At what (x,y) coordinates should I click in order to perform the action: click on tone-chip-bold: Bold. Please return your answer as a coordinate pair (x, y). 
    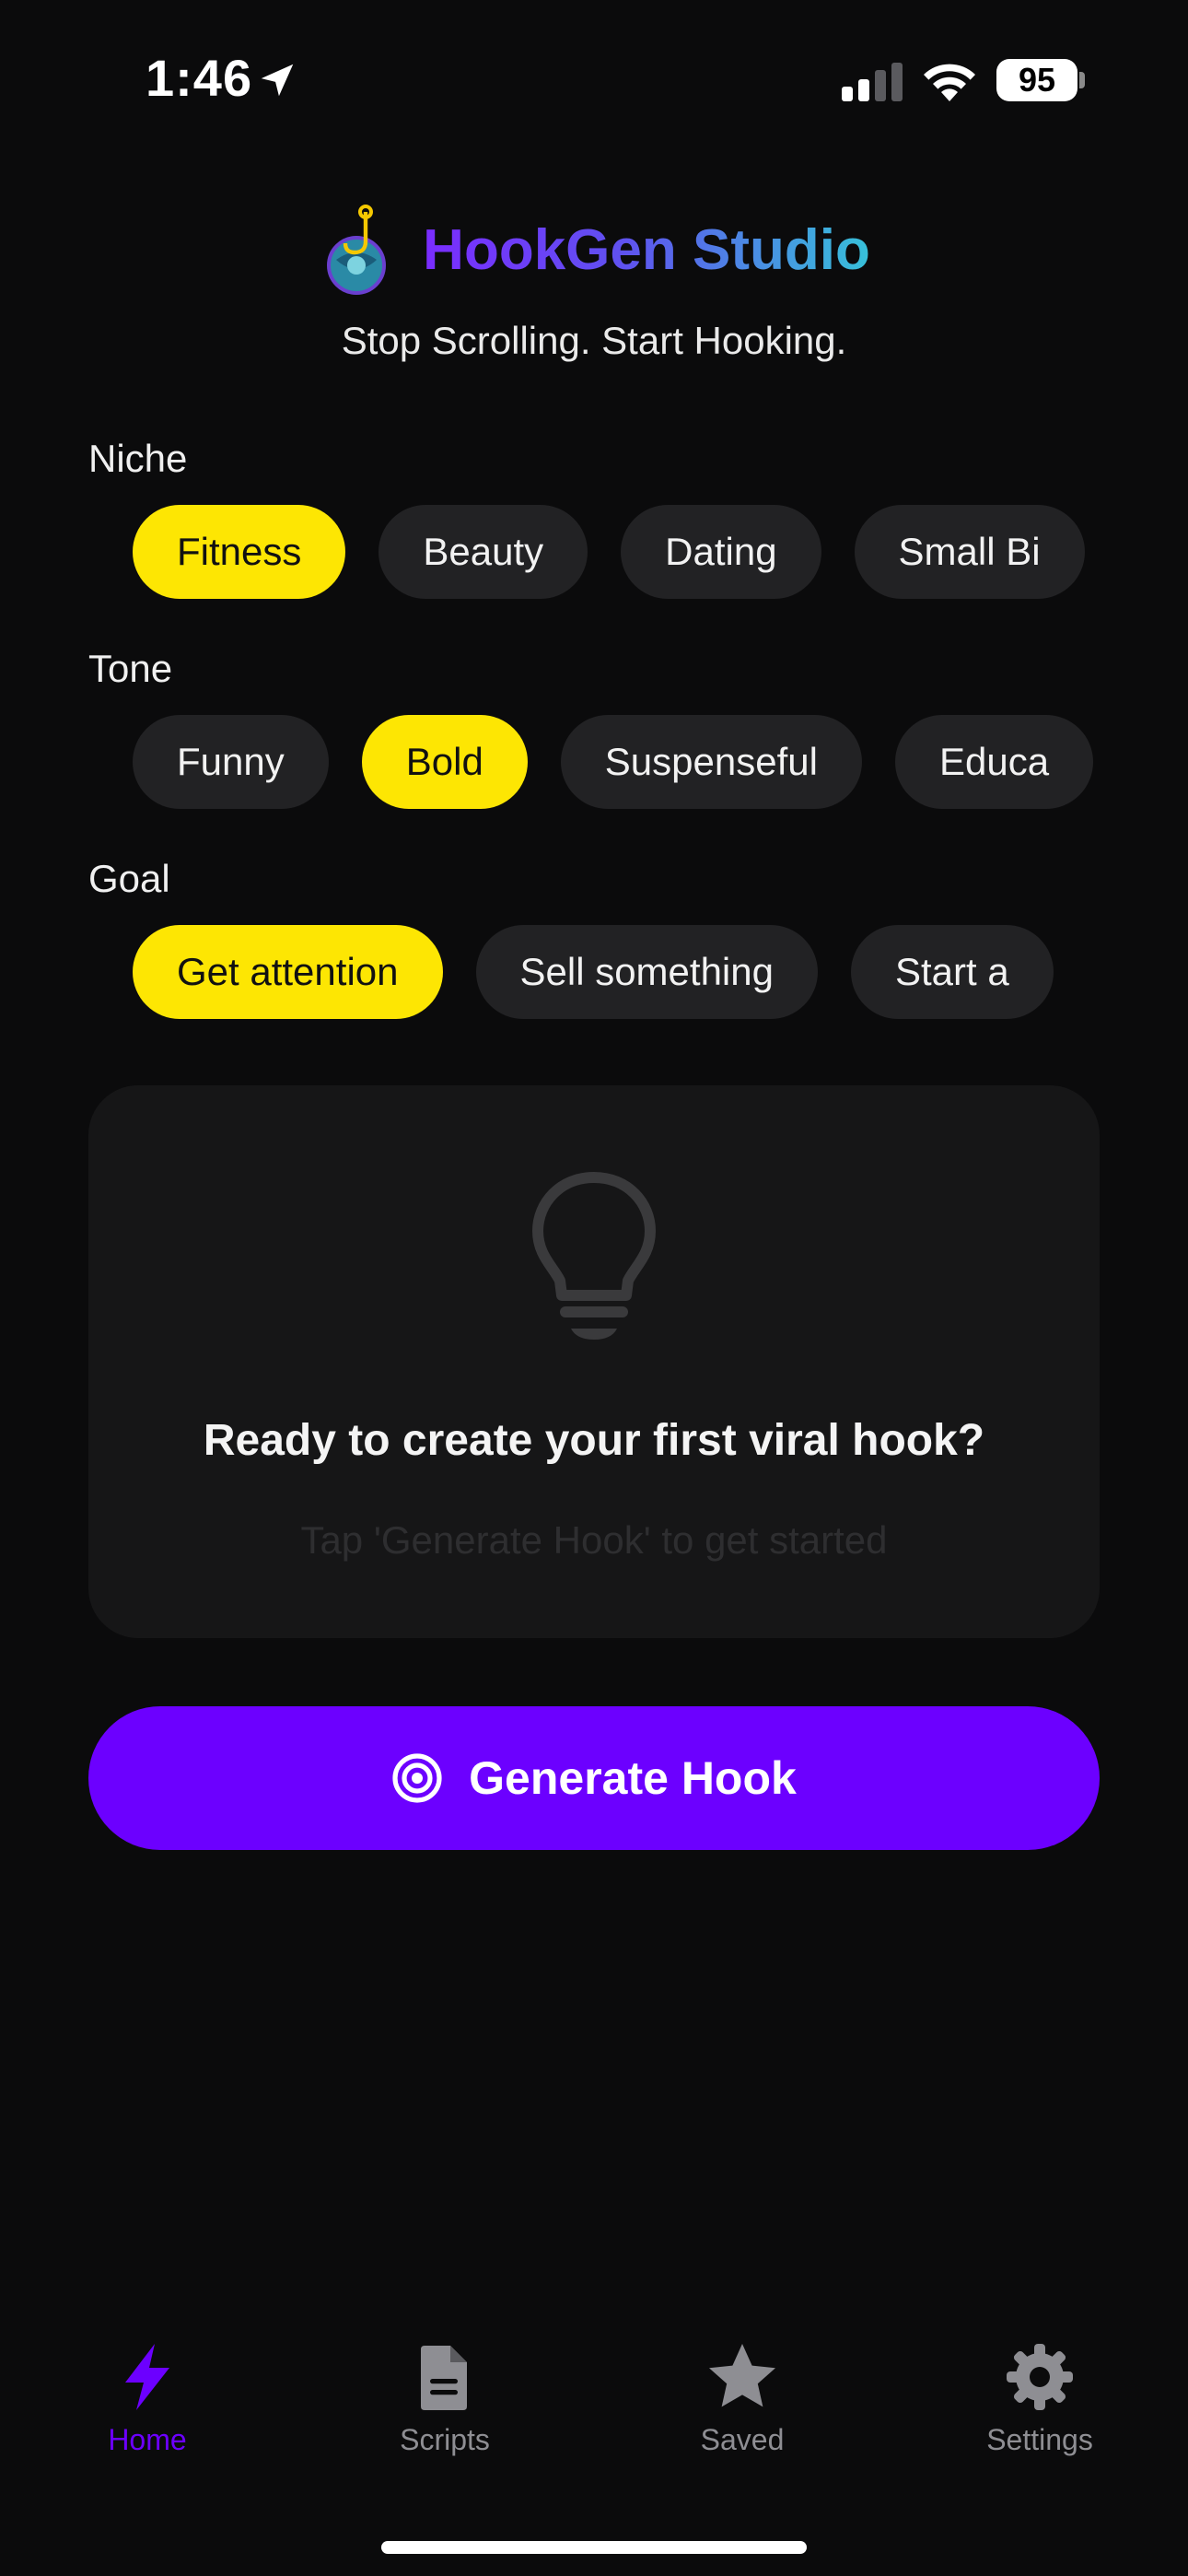
    Looking at the image, I should click on (444, 762).